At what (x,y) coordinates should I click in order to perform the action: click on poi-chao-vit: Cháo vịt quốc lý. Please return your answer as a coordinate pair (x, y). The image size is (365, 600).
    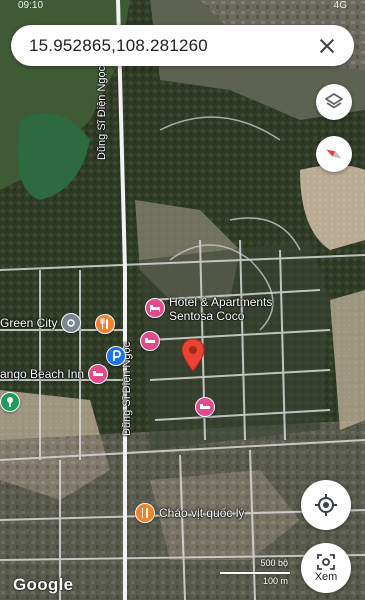
    Looking at the image, I should click on (189, 513).